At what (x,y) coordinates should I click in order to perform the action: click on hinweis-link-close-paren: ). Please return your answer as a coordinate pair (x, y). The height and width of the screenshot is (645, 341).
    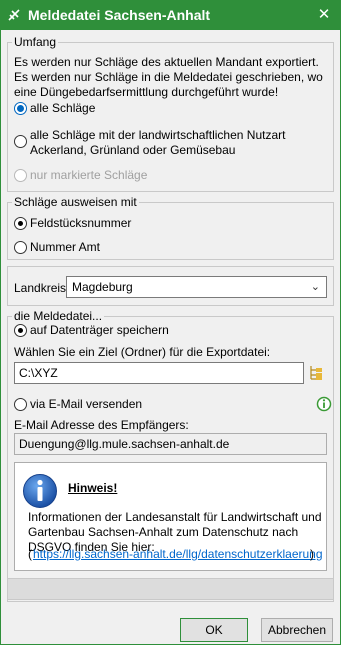
    Looking at the image, I should click on (312, 554).